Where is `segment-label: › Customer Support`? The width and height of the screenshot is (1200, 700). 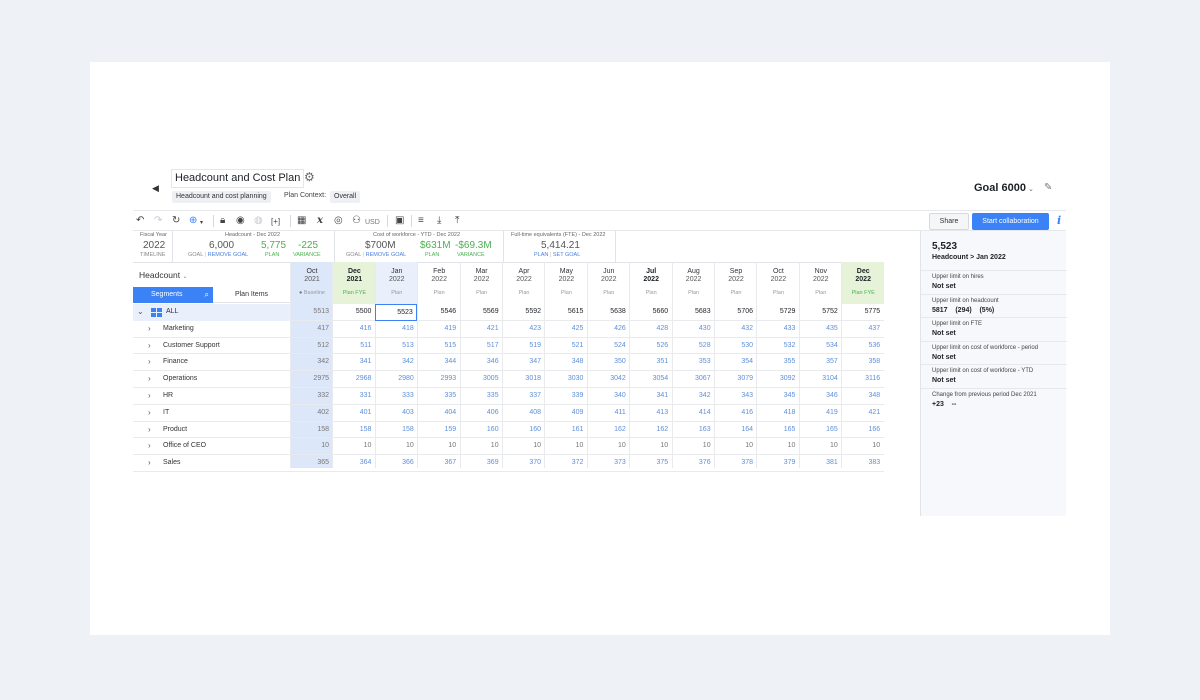 segment-label: › Customer Support is located at coordinates (211, 346).